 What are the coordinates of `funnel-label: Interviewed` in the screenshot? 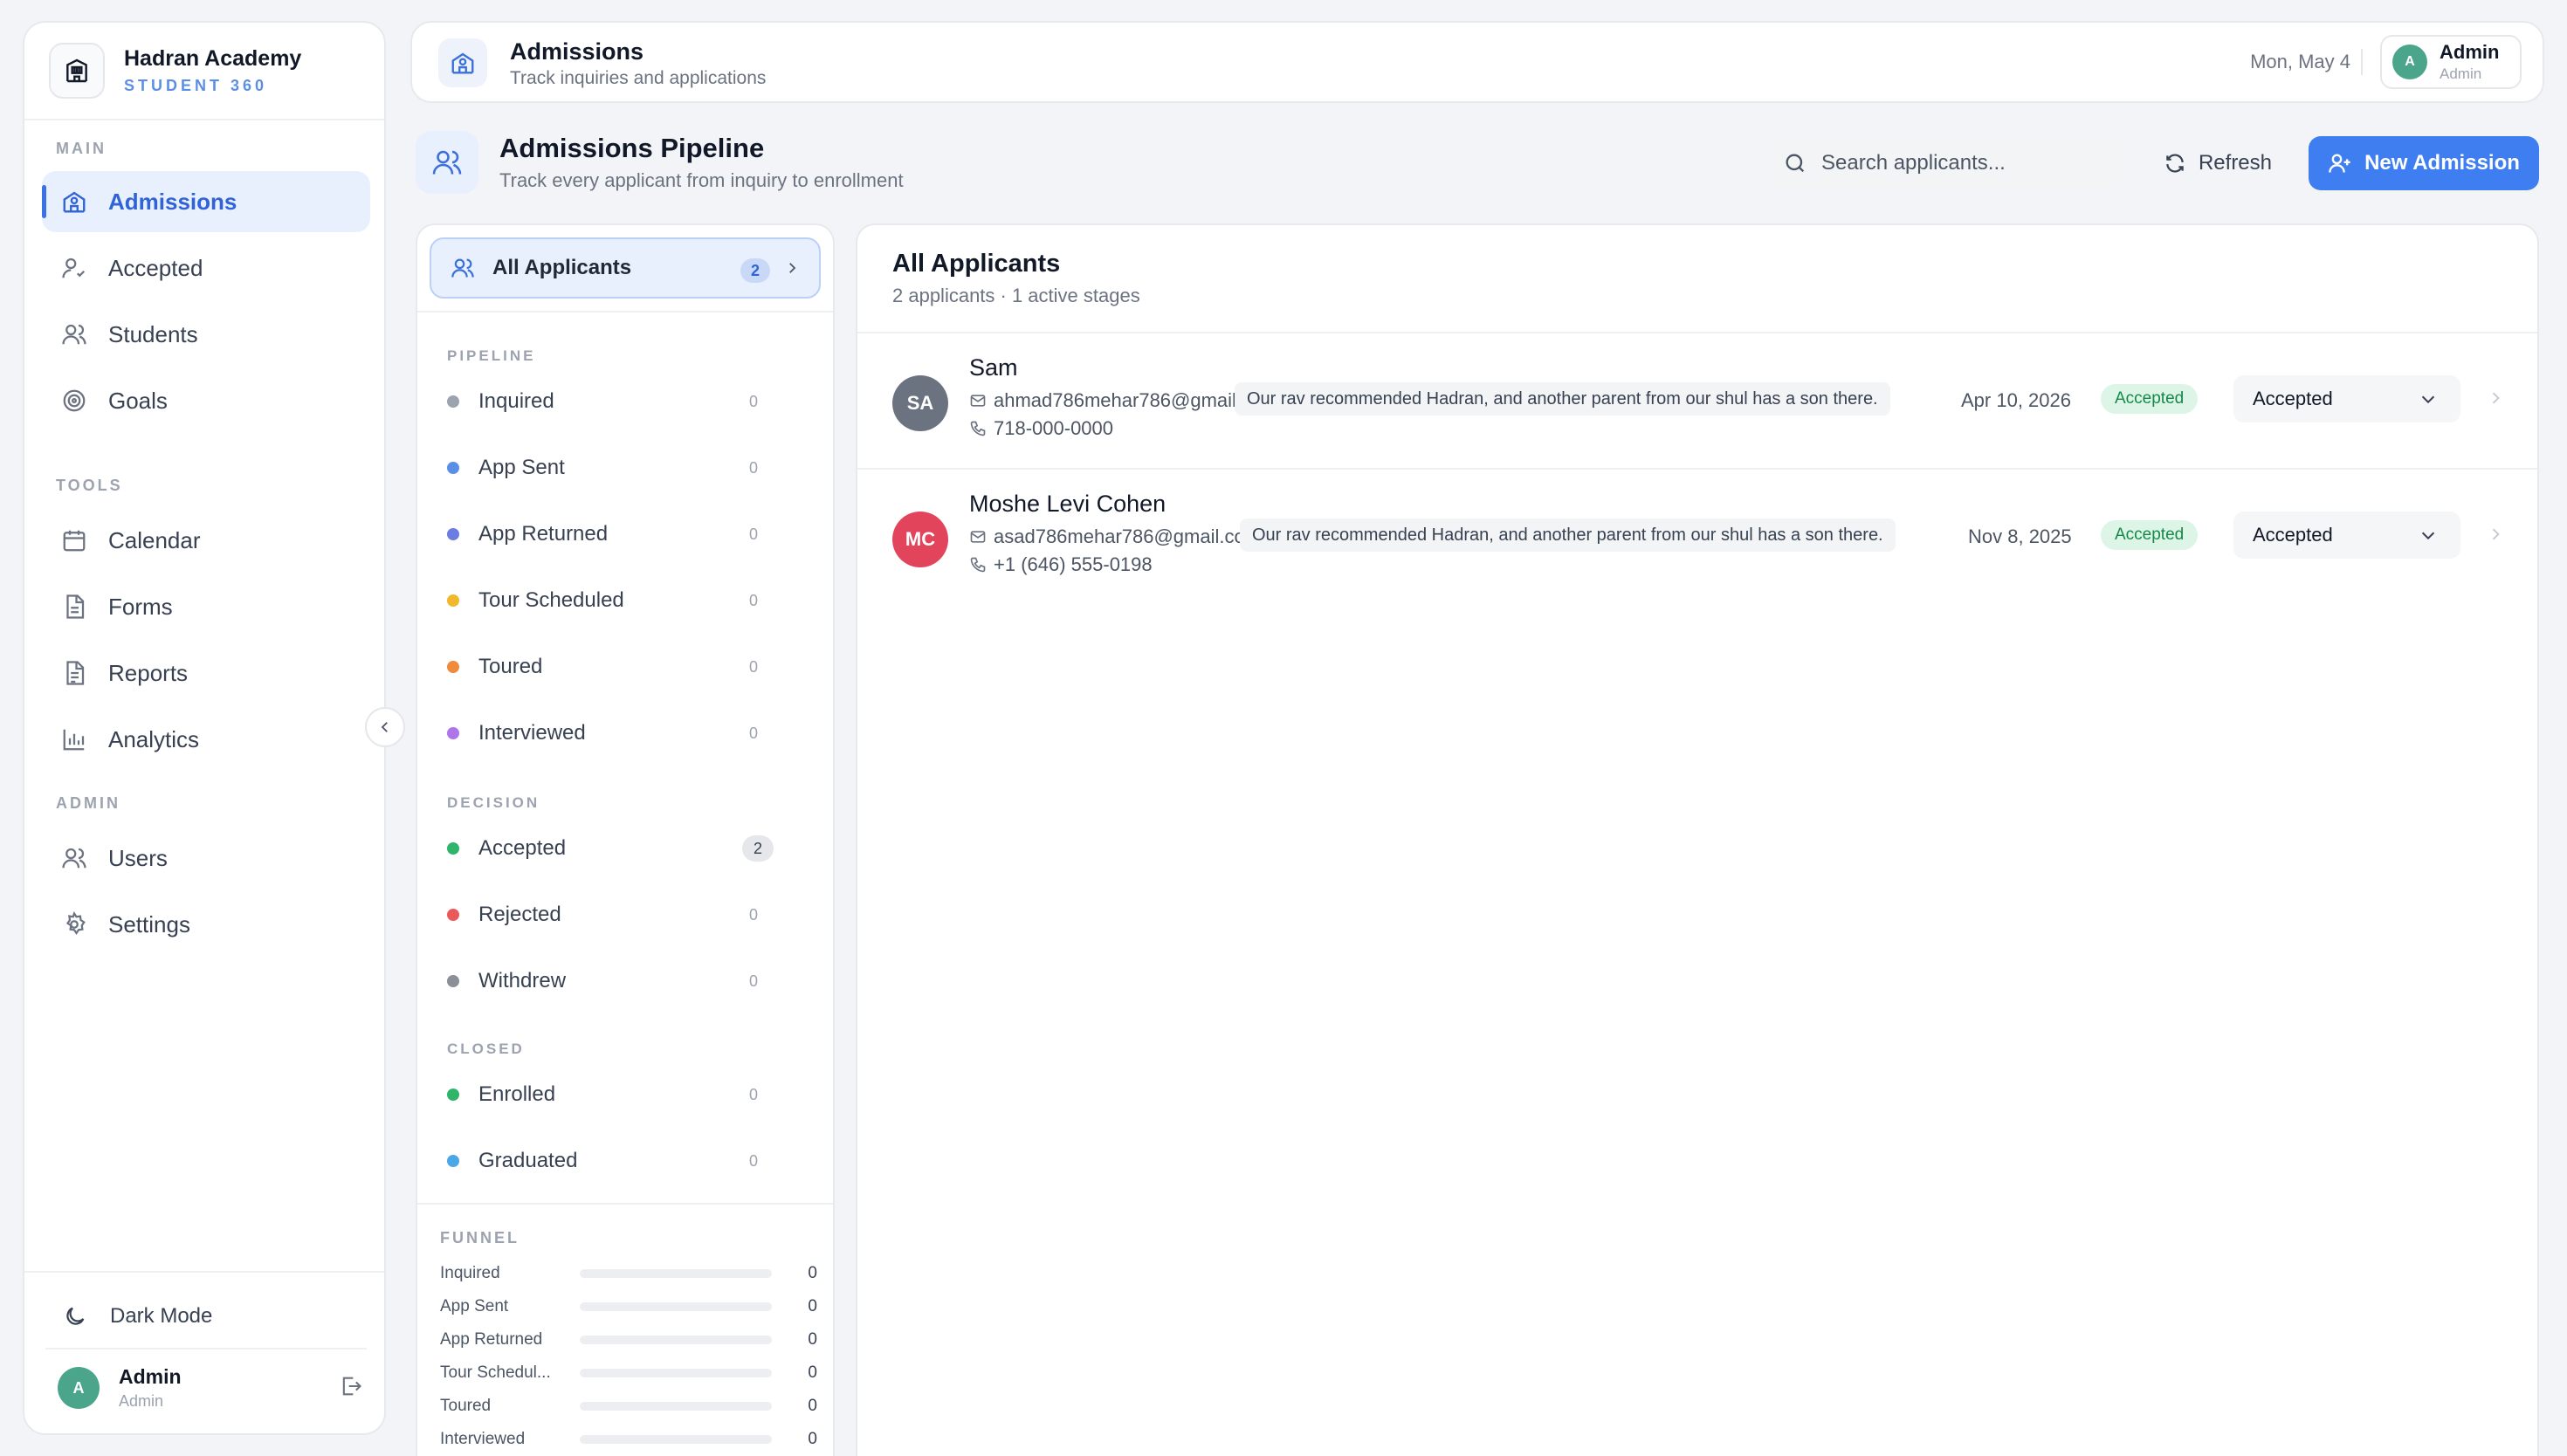 It's located at (483, 1439).